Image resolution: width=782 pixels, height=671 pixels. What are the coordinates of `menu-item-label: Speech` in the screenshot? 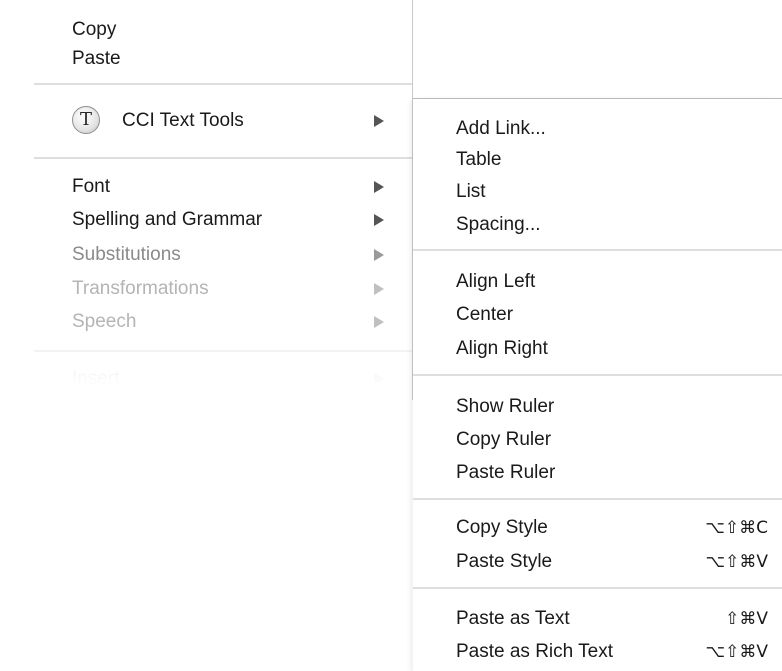 It's located at (104, 321).